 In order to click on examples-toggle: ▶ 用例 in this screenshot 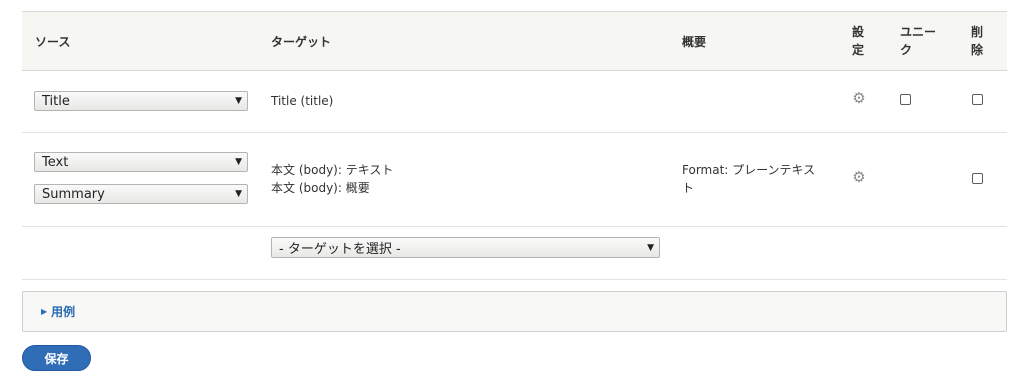, I will do `click(58, 311)`.